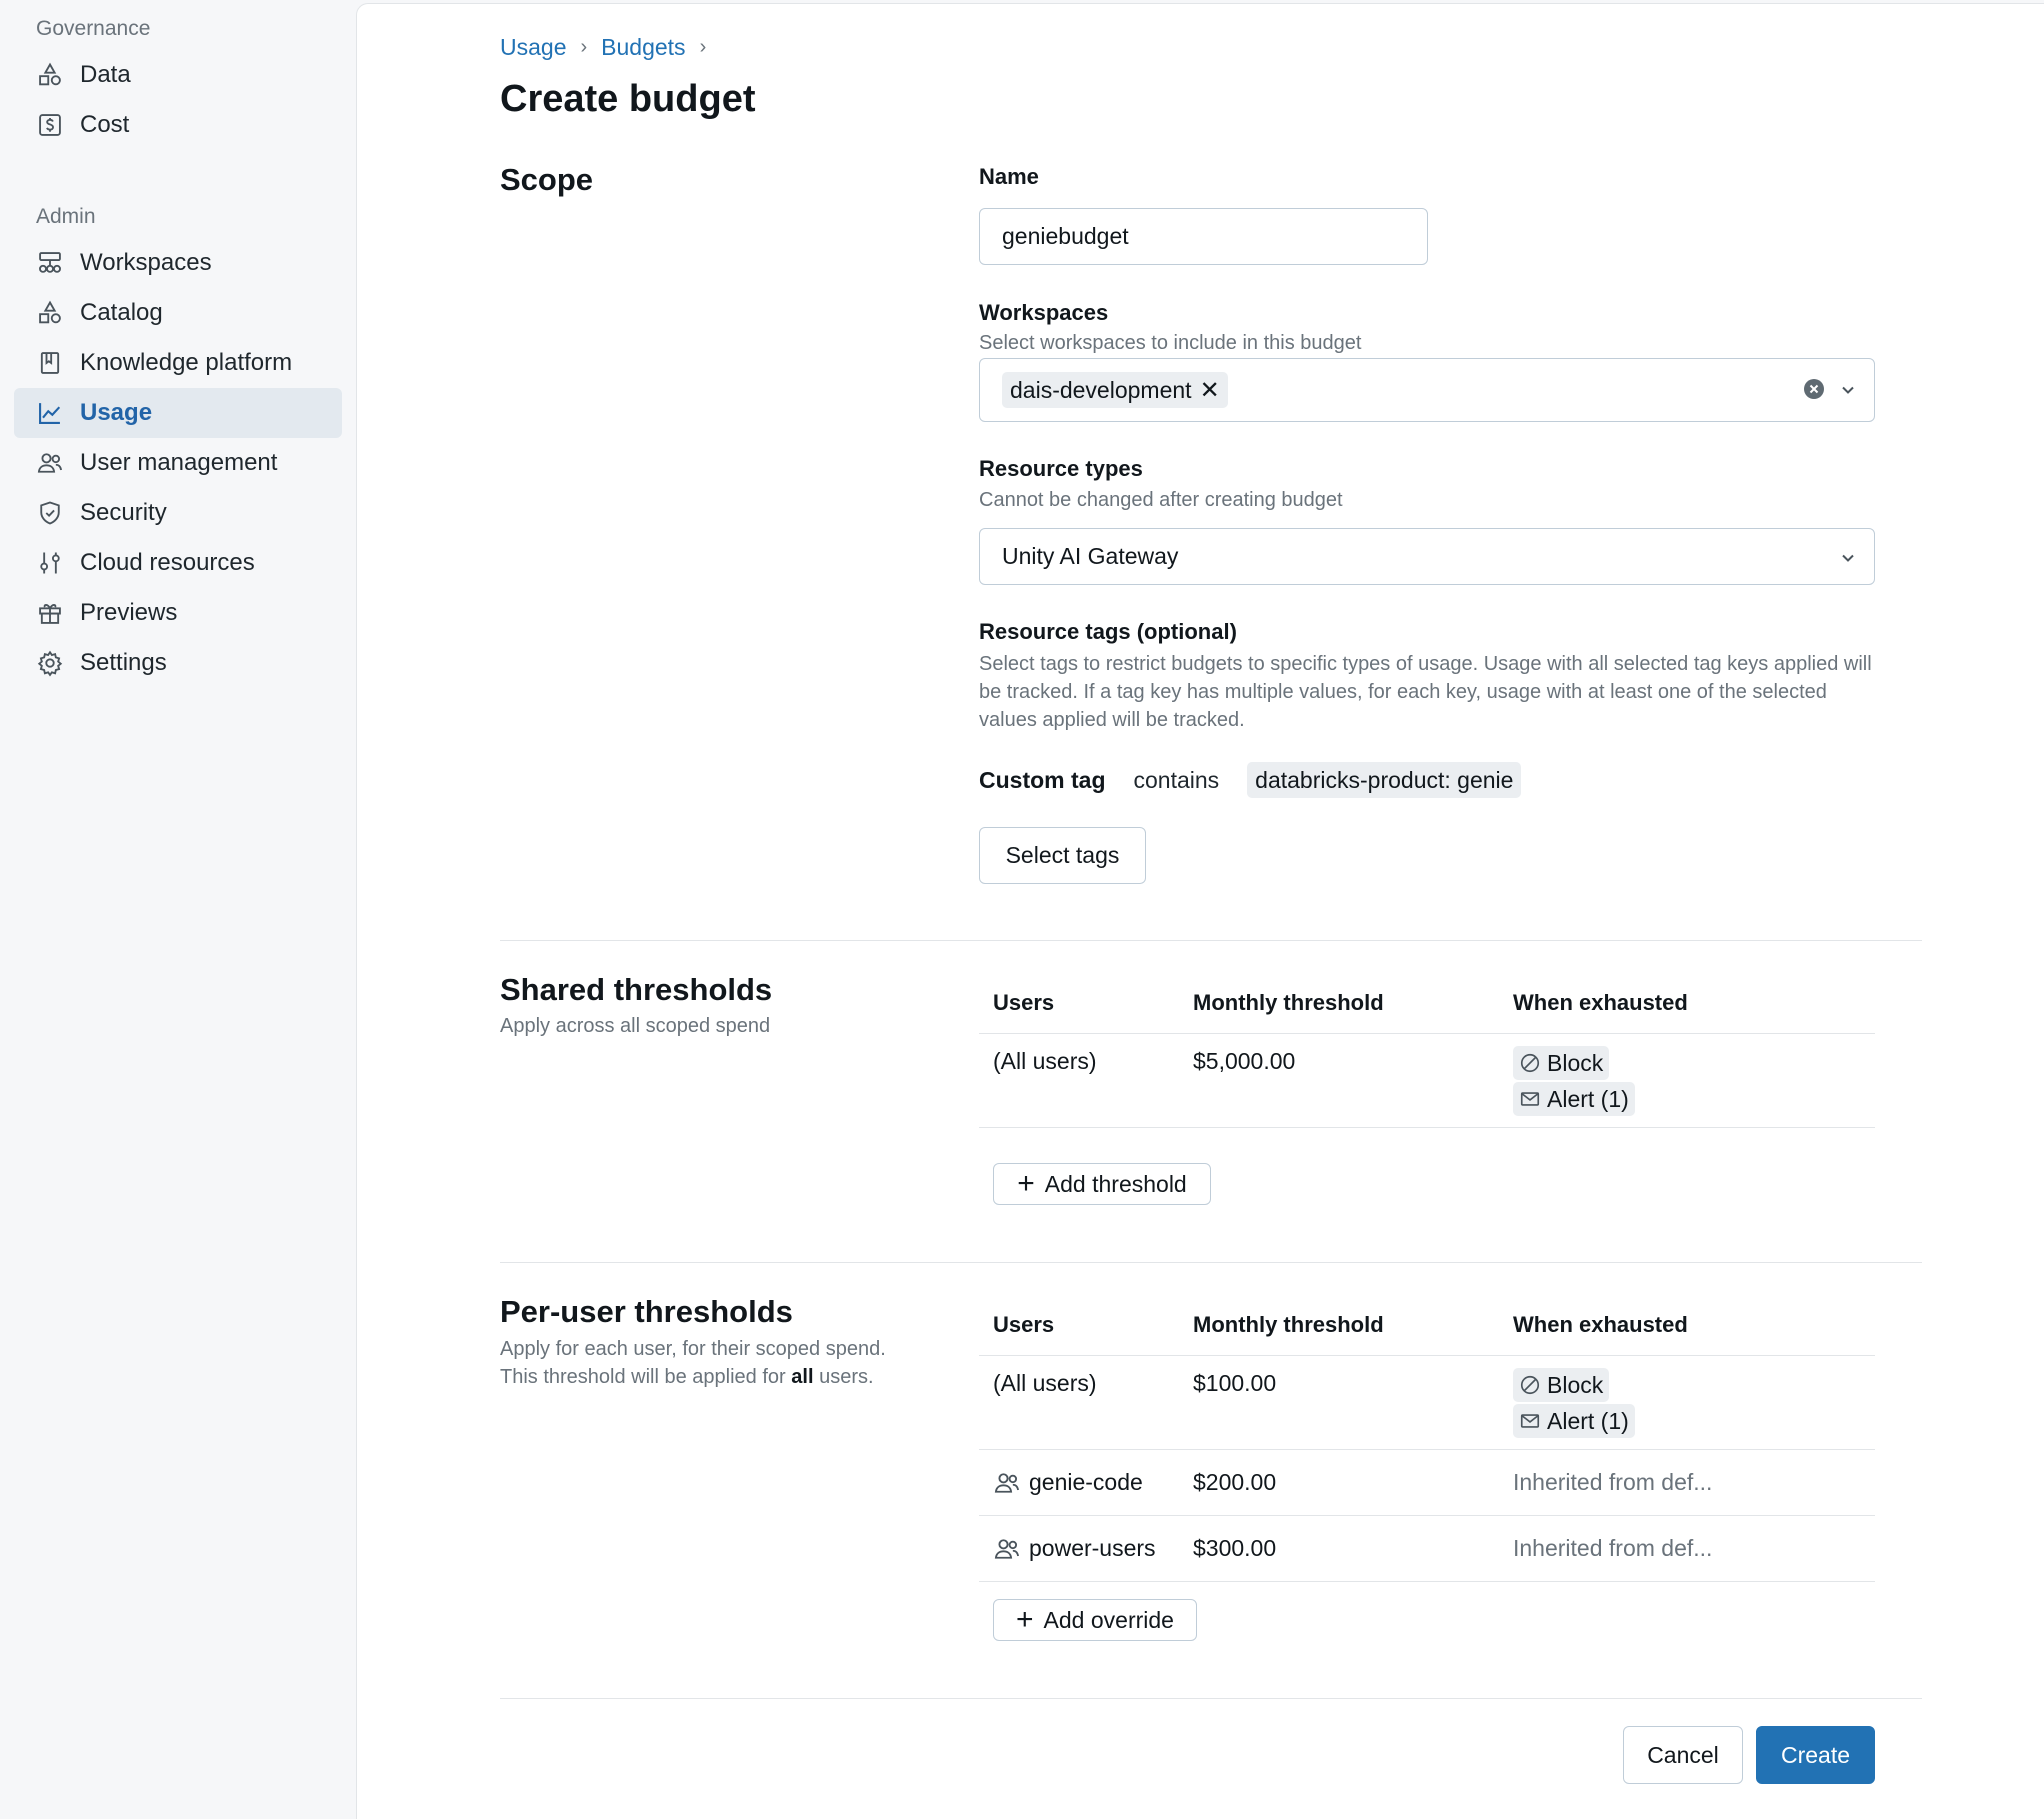 The image size is (2044, 1819). Describe the element at coordinates (129, 612) in the screenshot. I see `sidebar-item-label: Previews` at that location.